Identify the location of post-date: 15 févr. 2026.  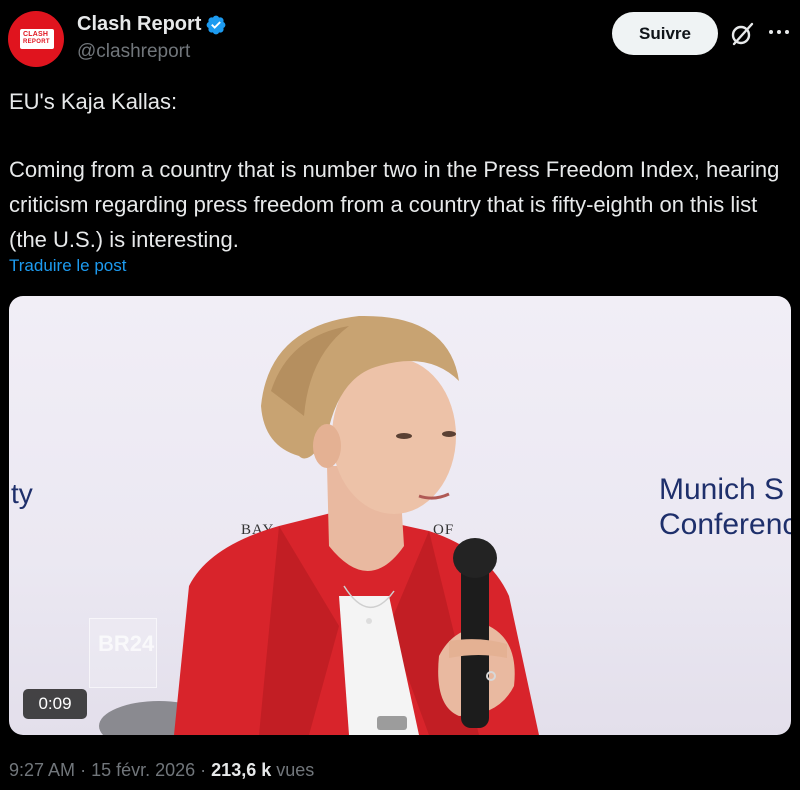
(143, 770).